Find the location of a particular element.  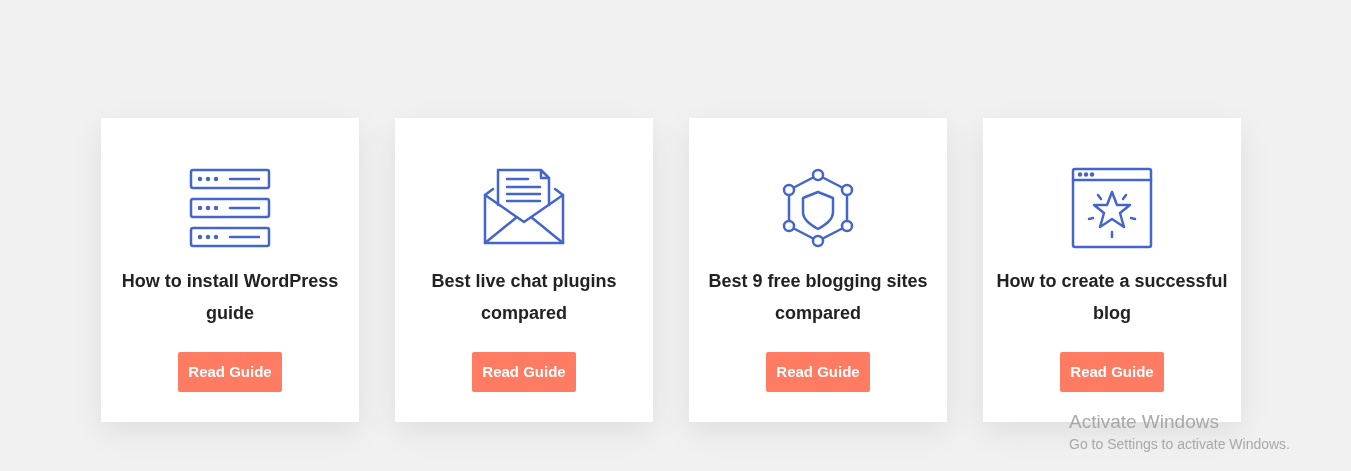

card-title: How to install WordPress guide is located at coordinates (230, 297).